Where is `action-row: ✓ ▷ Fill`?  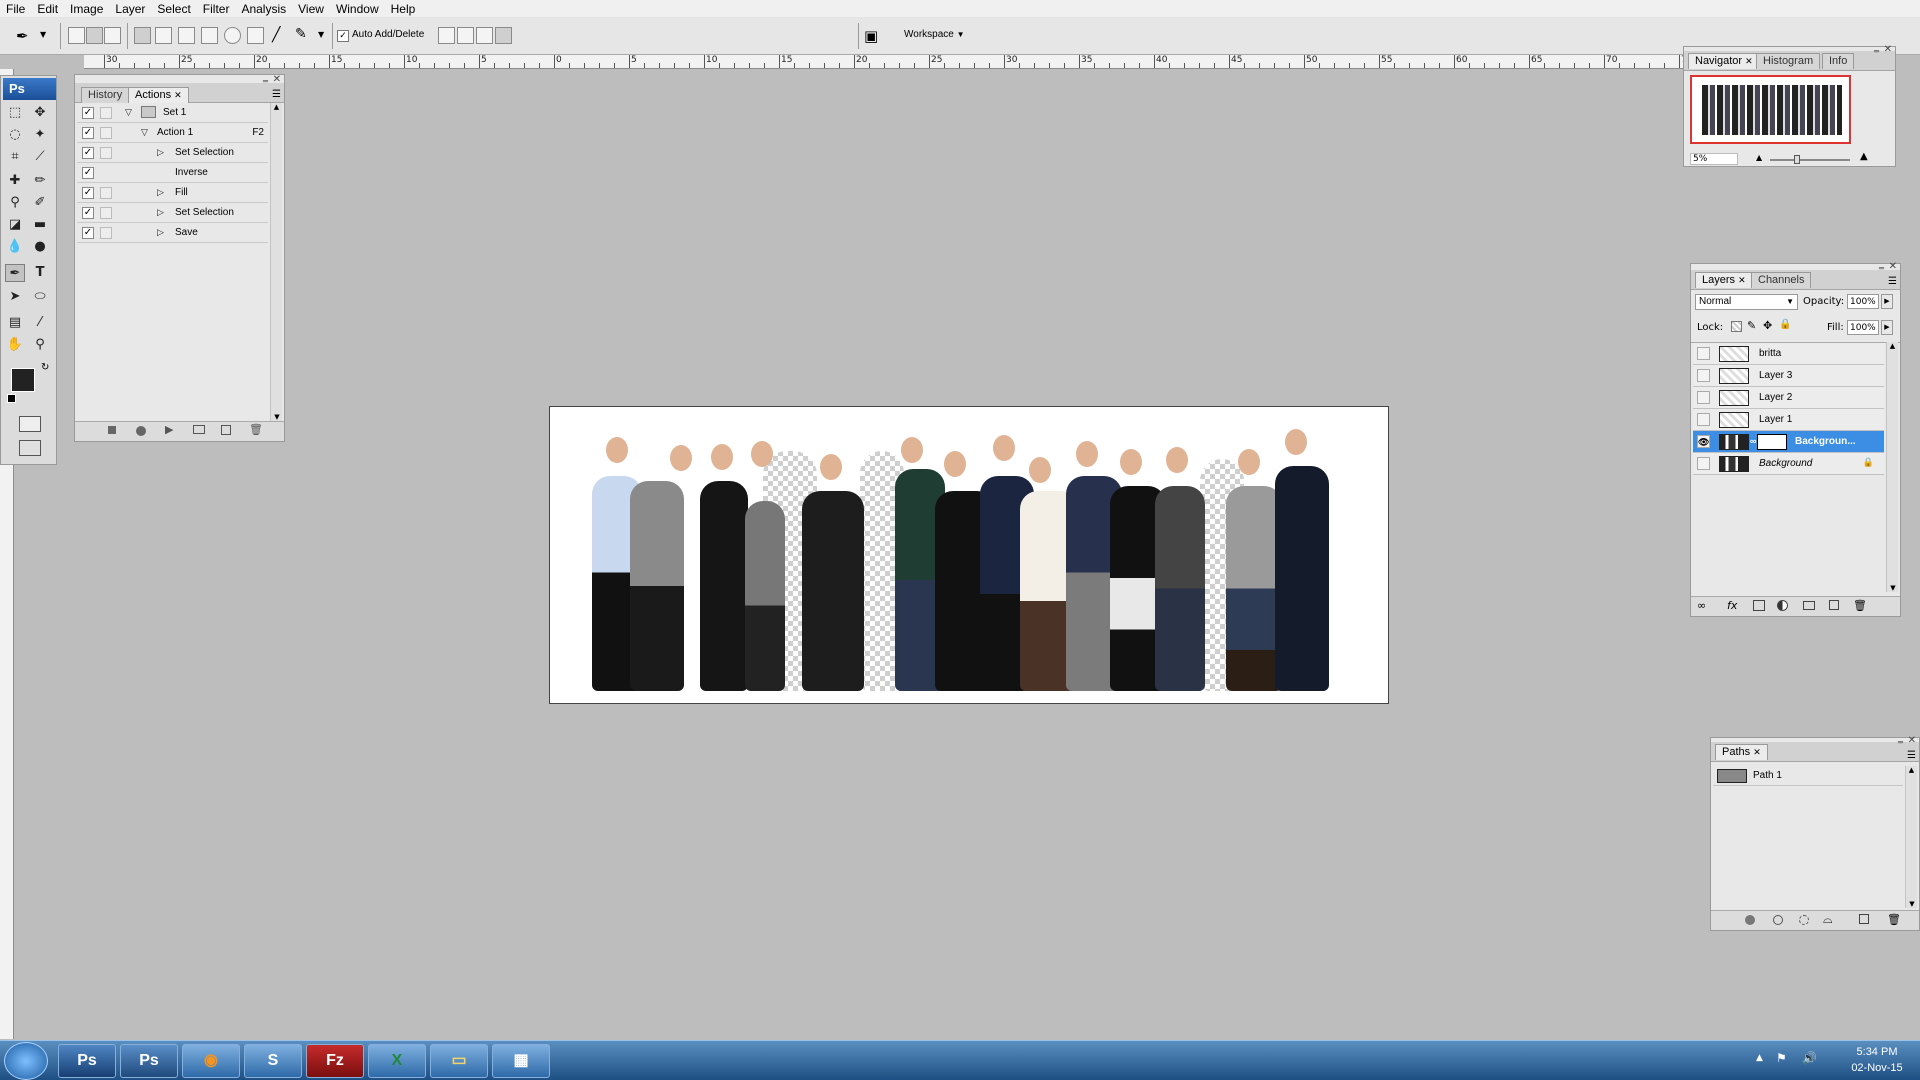 action-row: ✓ ▷ Fill is located at coordinates (172, 193).